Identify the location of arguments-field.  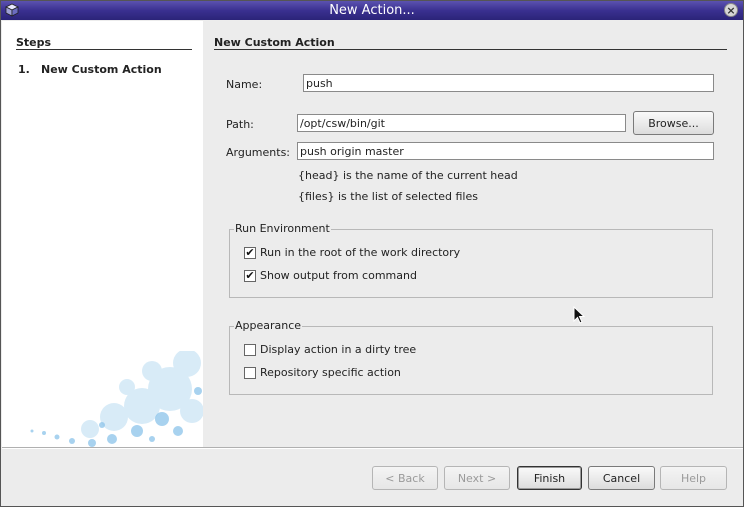
(505, 151).